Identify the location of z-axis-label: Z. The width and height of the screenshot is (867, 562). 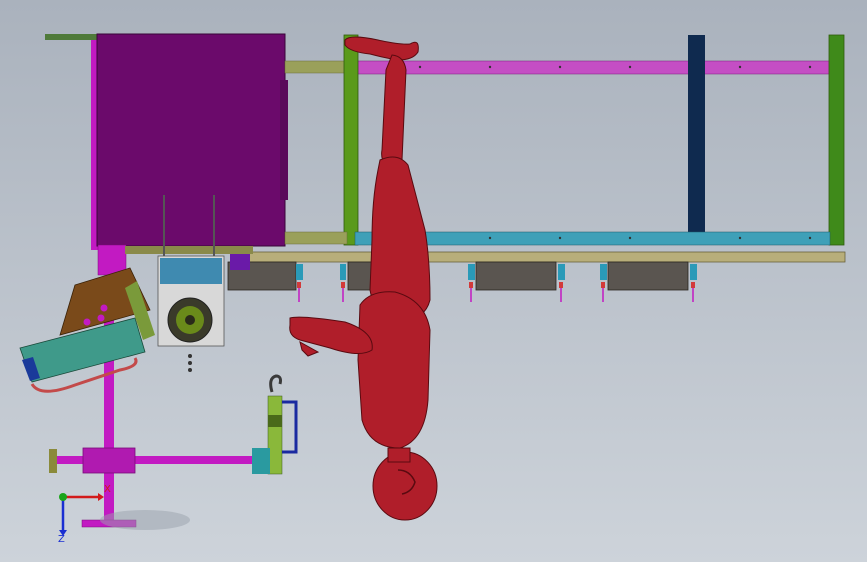
(61, 539).